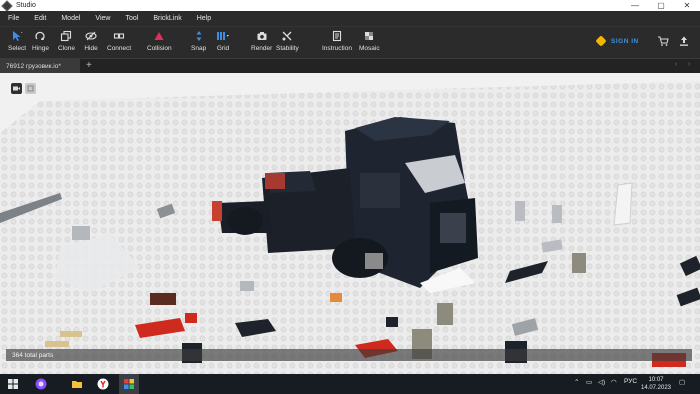  Describe the element at coordinates (91, 36) in the screenshot. I see `hide-icon` at that location.